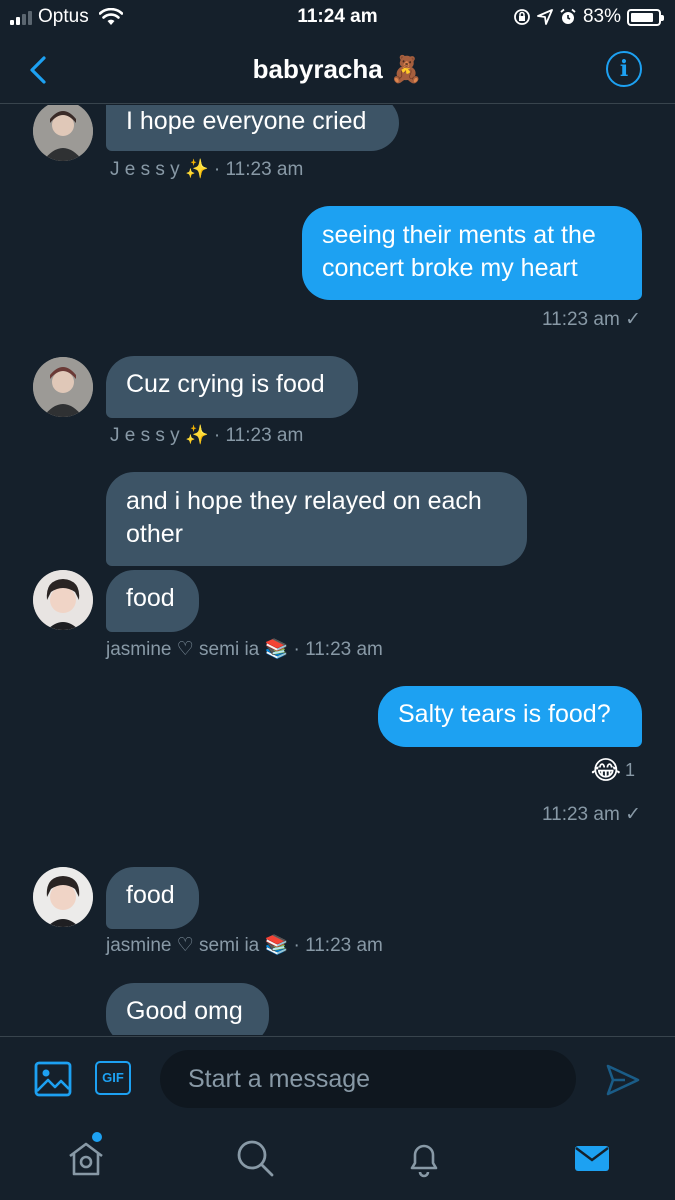 This screenshot has width=675, height=1200. I want to click on message-text: Salty tears is food?, so click(504, 714).